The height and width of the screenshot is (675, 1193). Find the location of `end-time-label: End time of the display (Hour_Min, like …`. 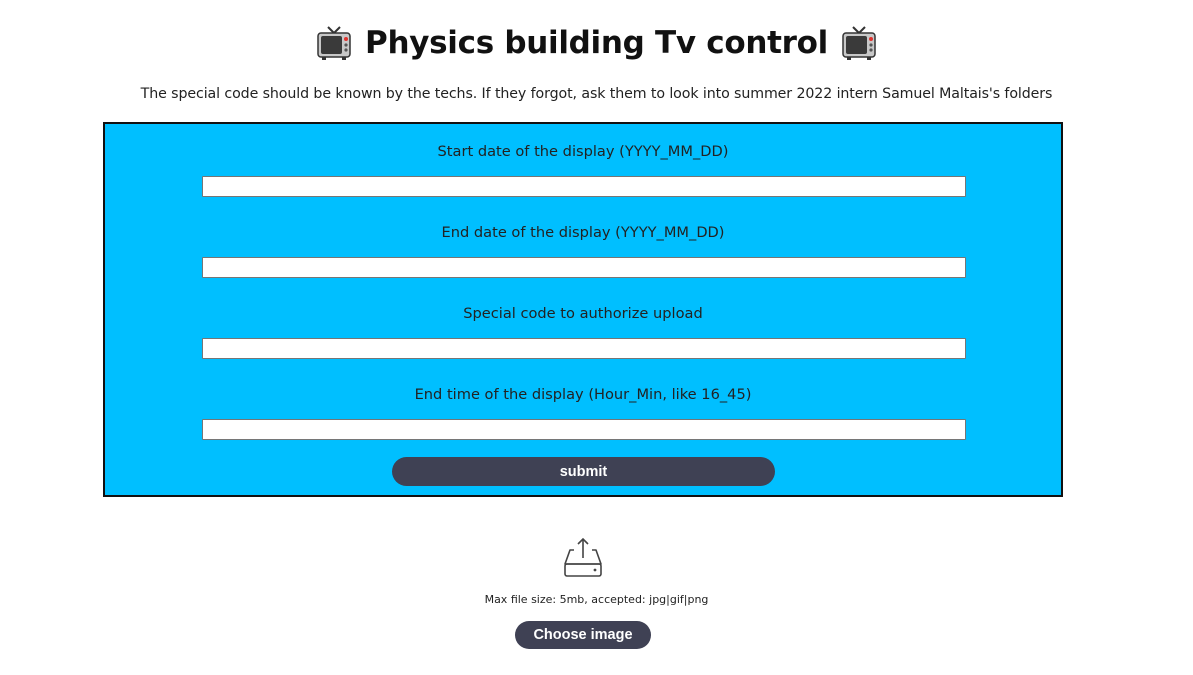

end-time-label: End time of the display (Hour_Min, like … is located at coordinates (583, 394).